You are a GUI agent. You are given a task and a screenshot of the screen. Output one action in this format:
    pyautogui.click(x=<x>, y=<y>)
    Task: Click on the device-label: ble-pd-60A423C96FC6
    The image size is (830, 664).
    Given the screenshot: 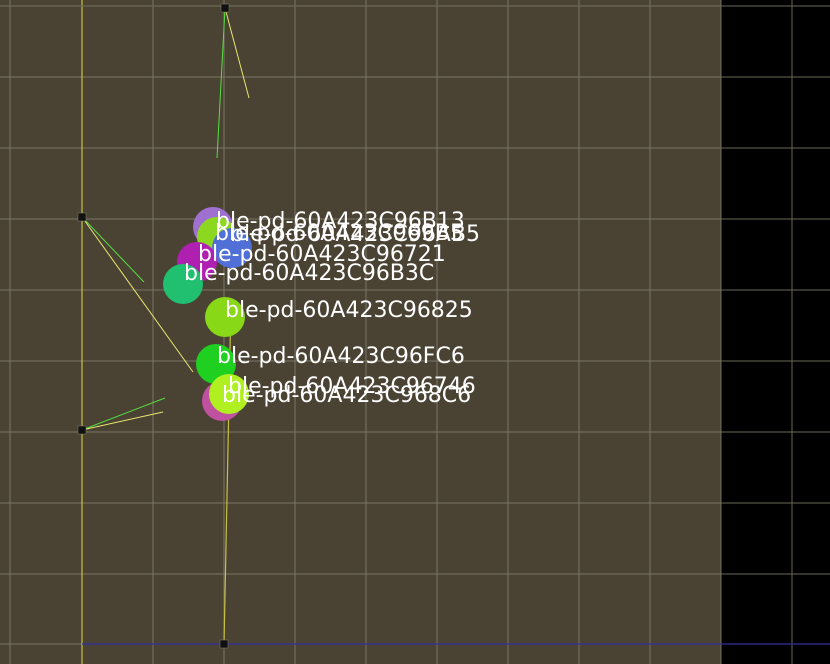 What is the action you would take?
    pyautogui.click(x=341, y=356)
    